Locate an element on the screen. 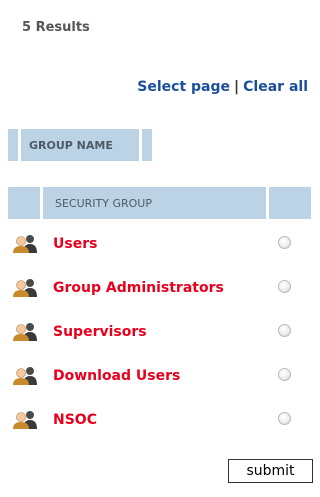 The image size is (320, 497). table-row: Users is located at coordinates (162, 244).